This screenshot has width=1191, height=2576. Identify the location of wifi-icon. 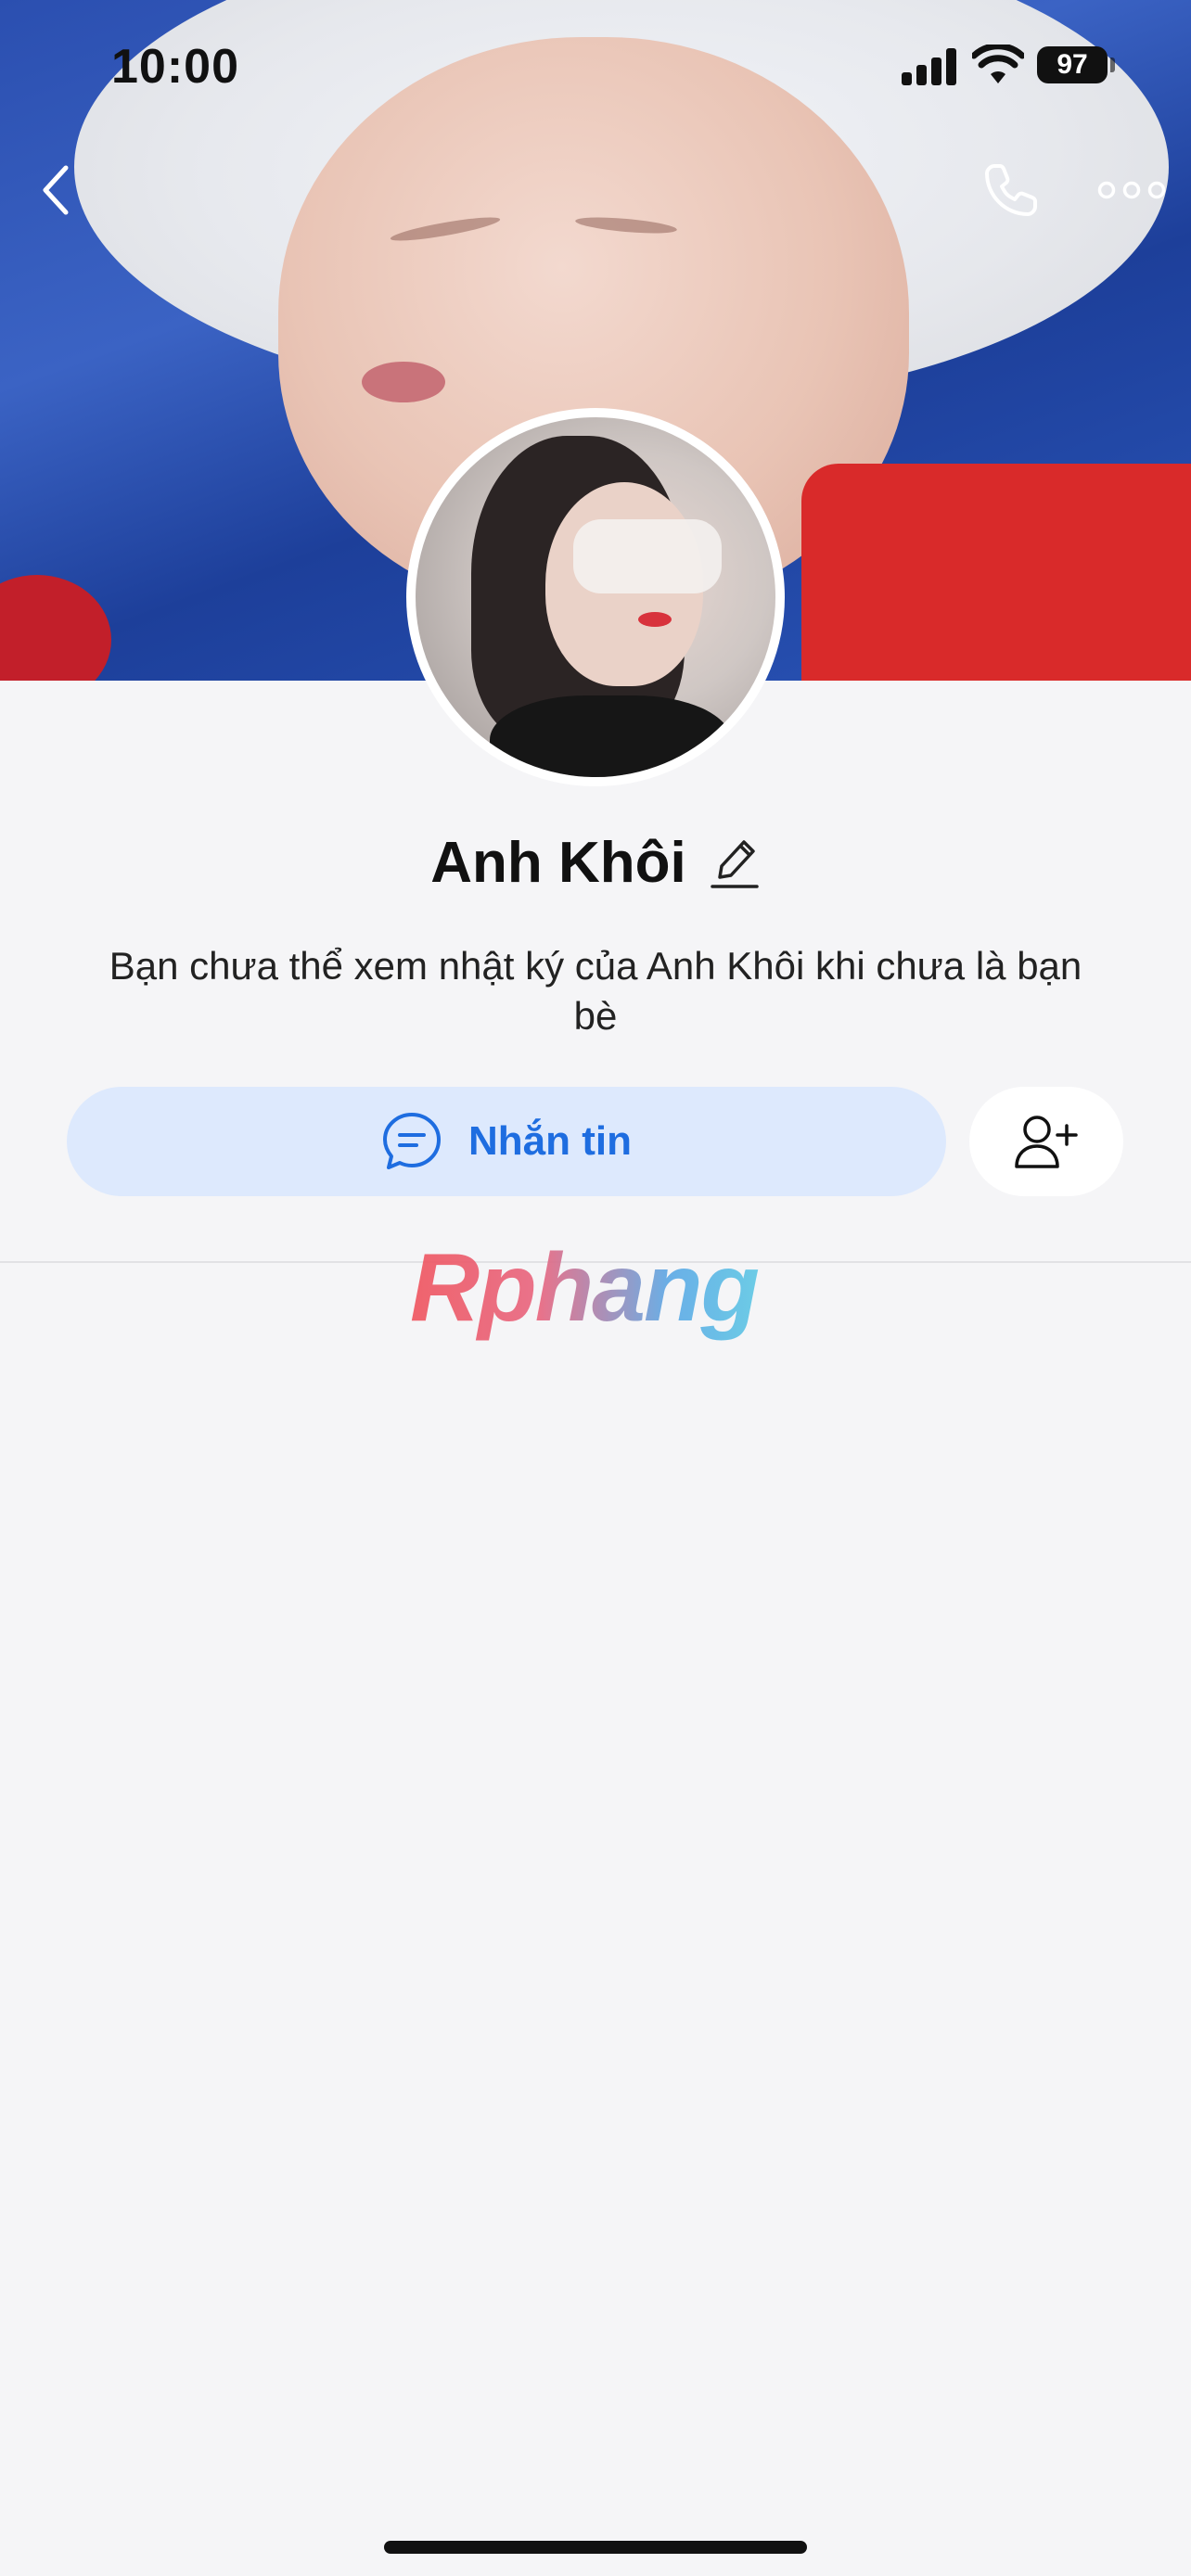
(998, 64).